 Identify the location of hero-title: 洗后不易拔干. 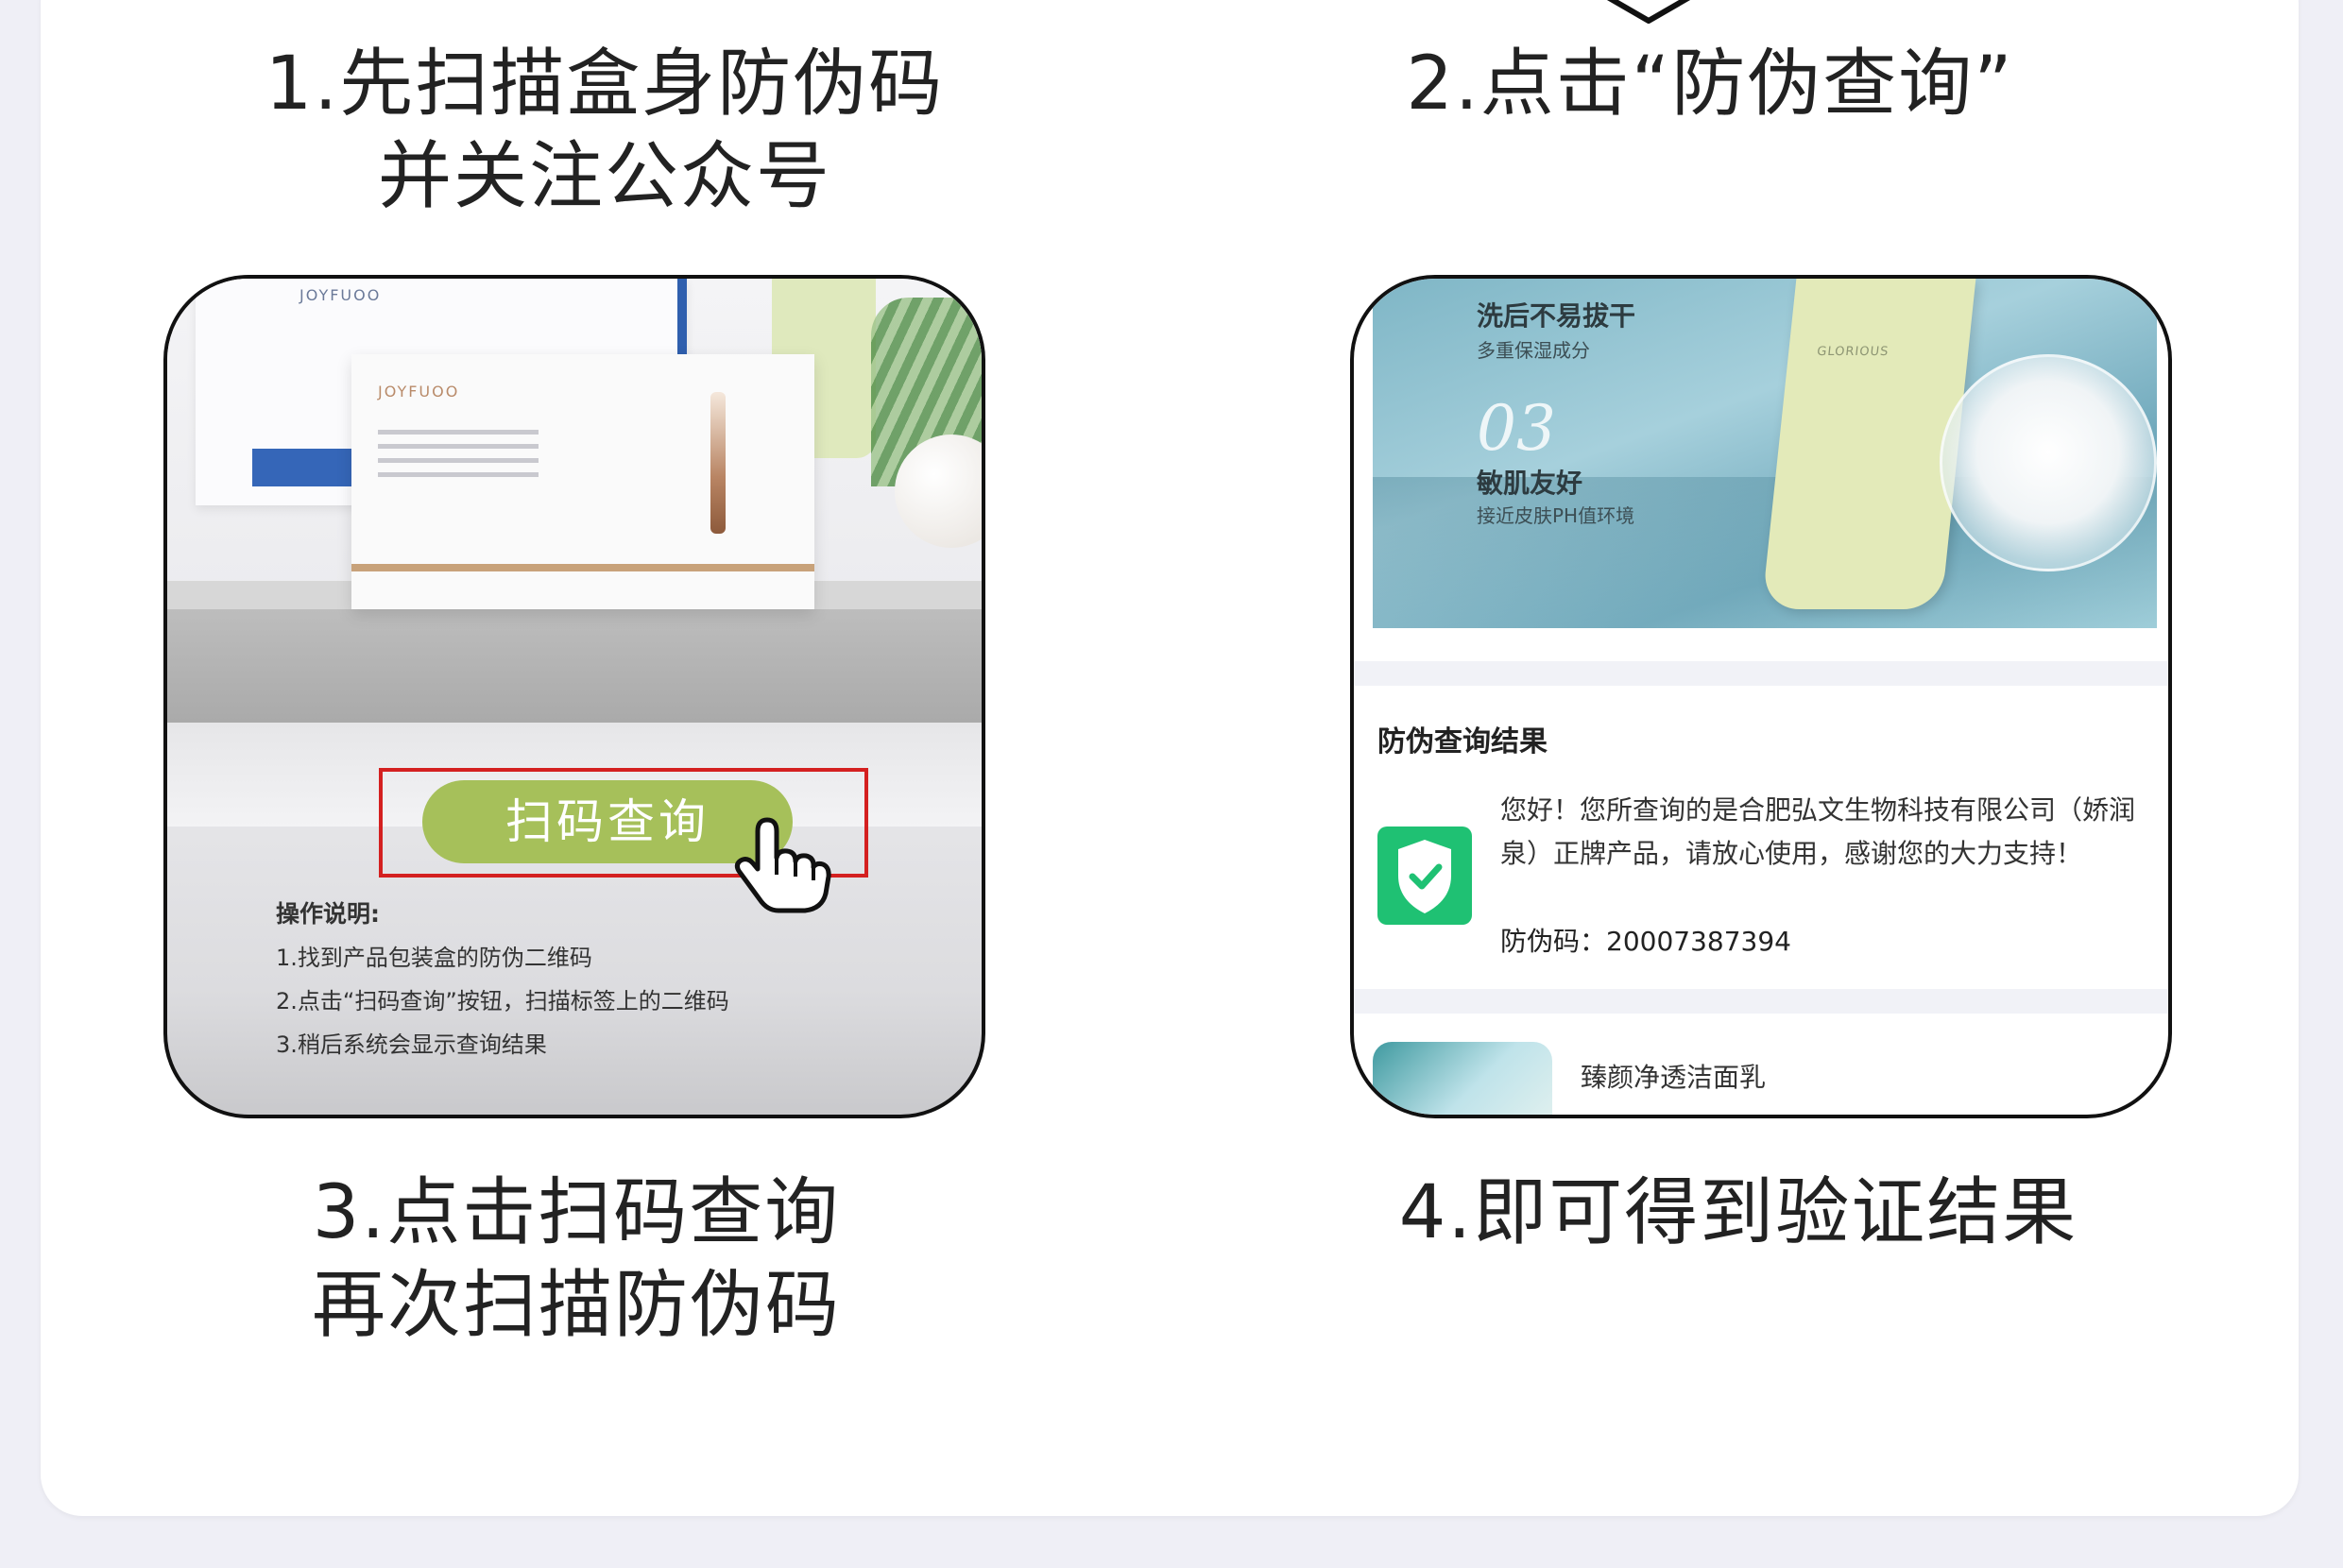
(1556, 316).